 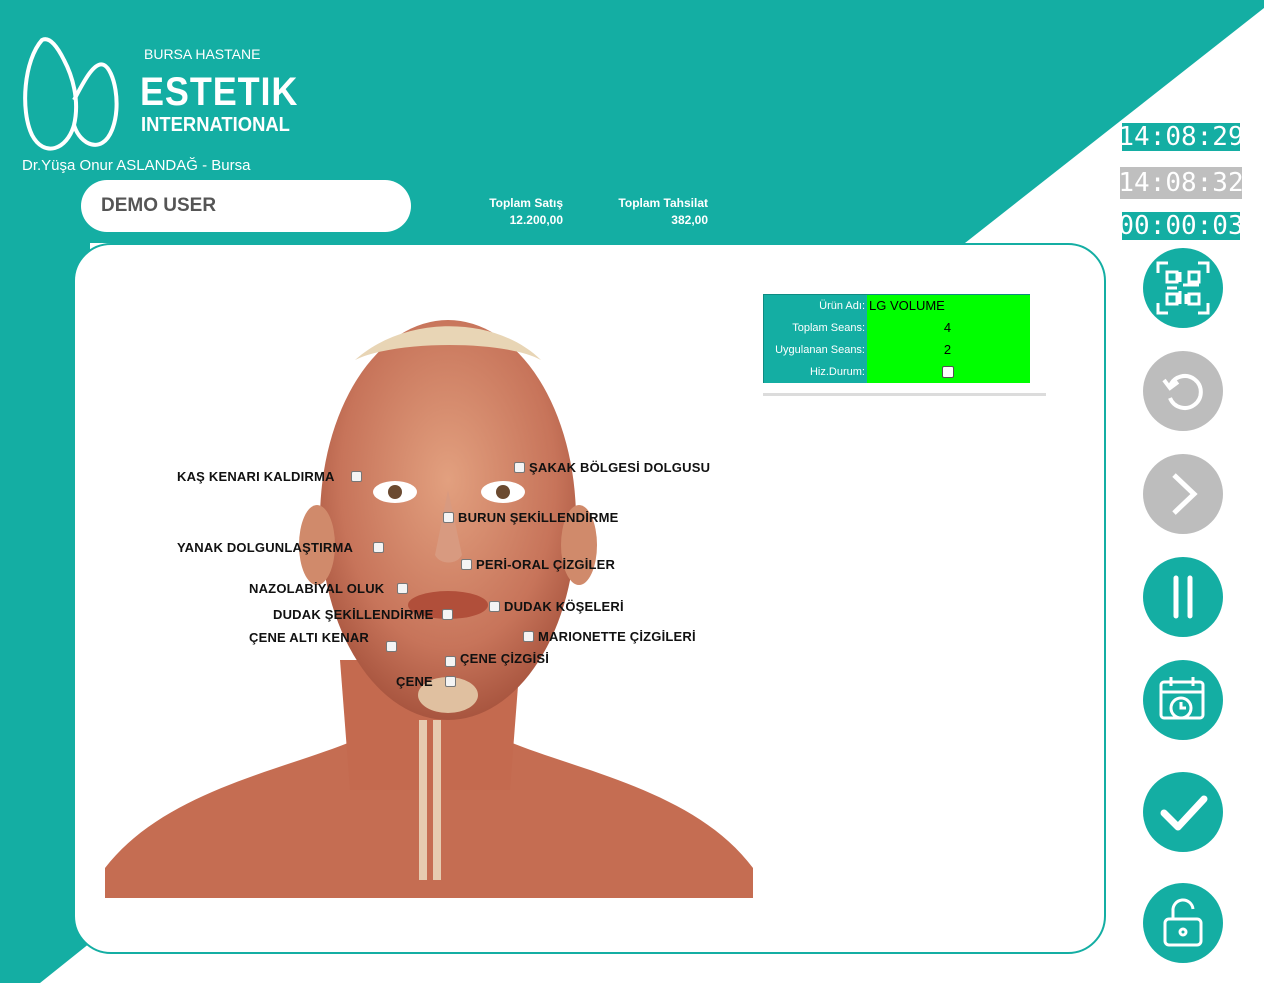 I want to click on calendar-button, so click(x=1183, y=700).